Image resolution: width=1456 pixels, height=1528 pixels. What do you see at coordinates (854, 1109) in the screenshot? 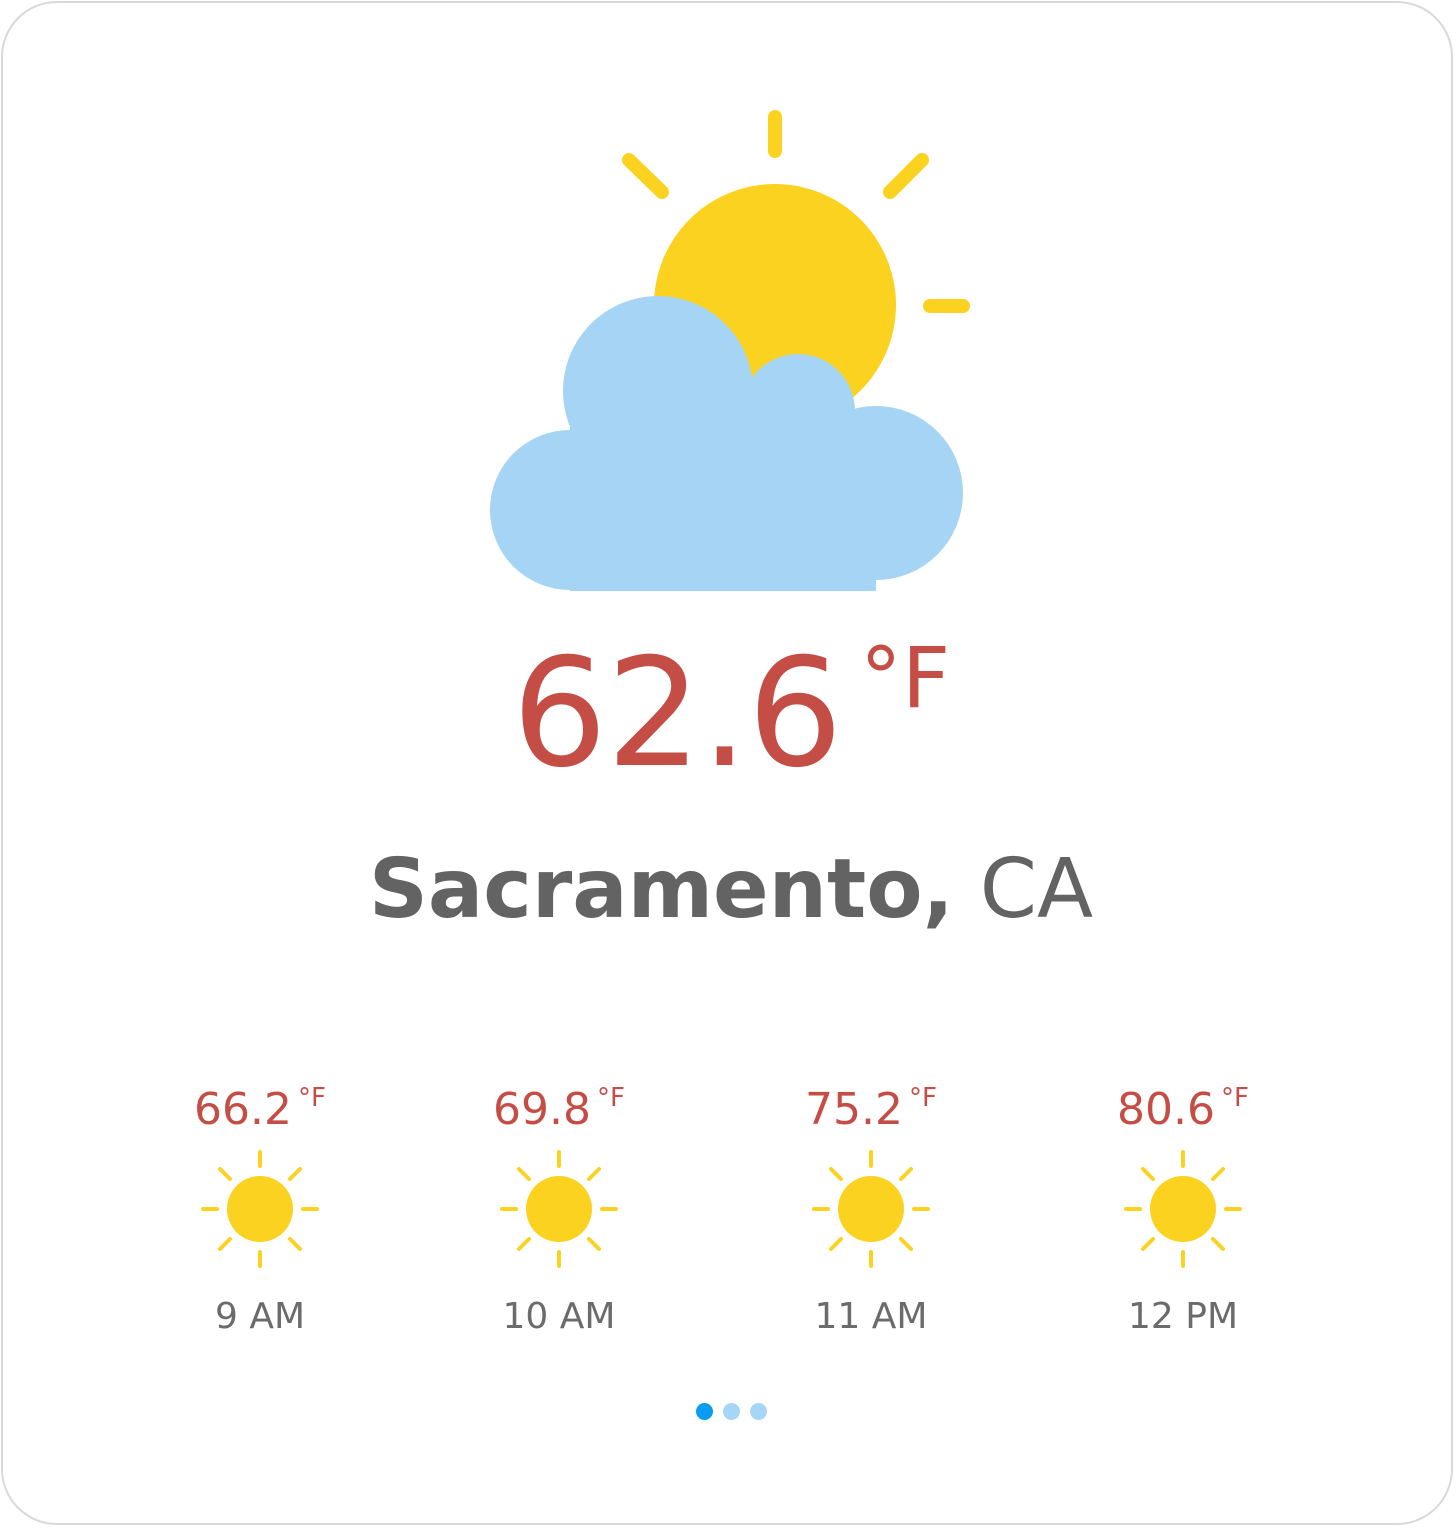
I see `hourly-temperature-value: 75.2` at bounding box center [854, 1109].